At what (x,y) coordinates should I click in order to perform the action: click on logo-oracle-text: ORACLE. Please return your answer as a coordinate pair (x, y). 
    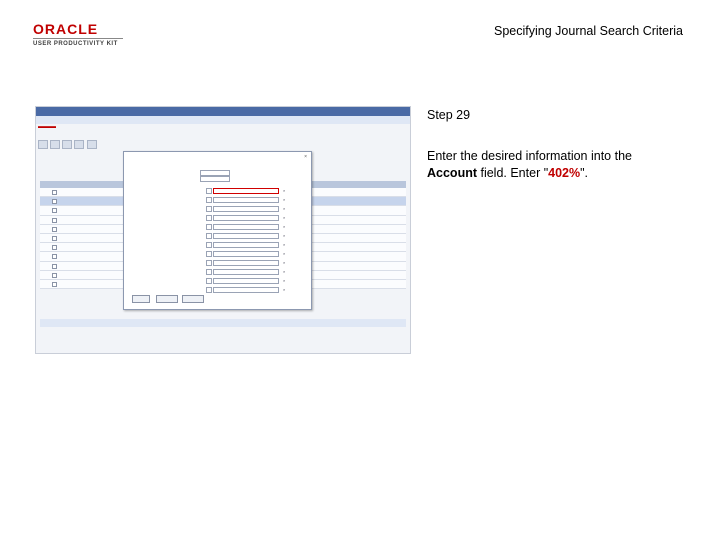
    Looking at the image, I should click on (66, 29).